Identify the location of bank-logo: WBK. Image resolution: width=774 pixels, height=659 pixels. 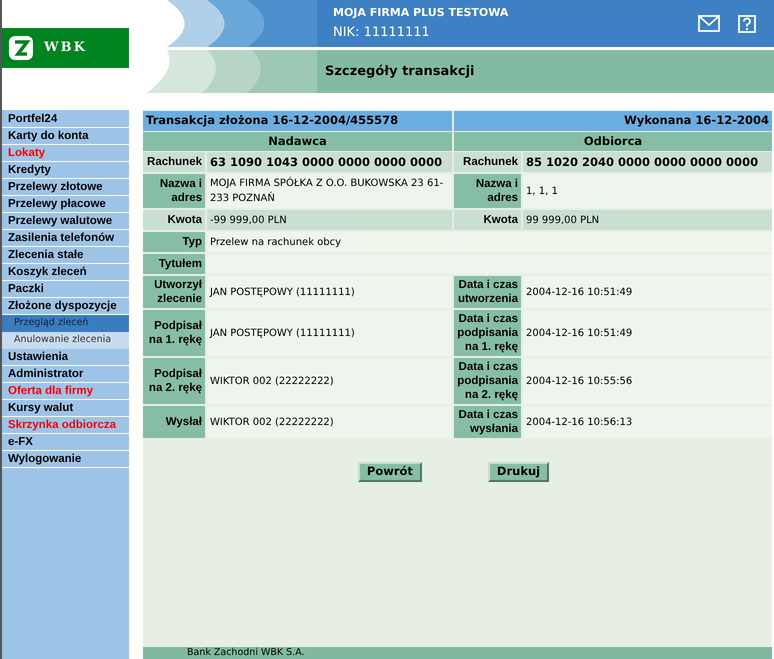
(65, 48).